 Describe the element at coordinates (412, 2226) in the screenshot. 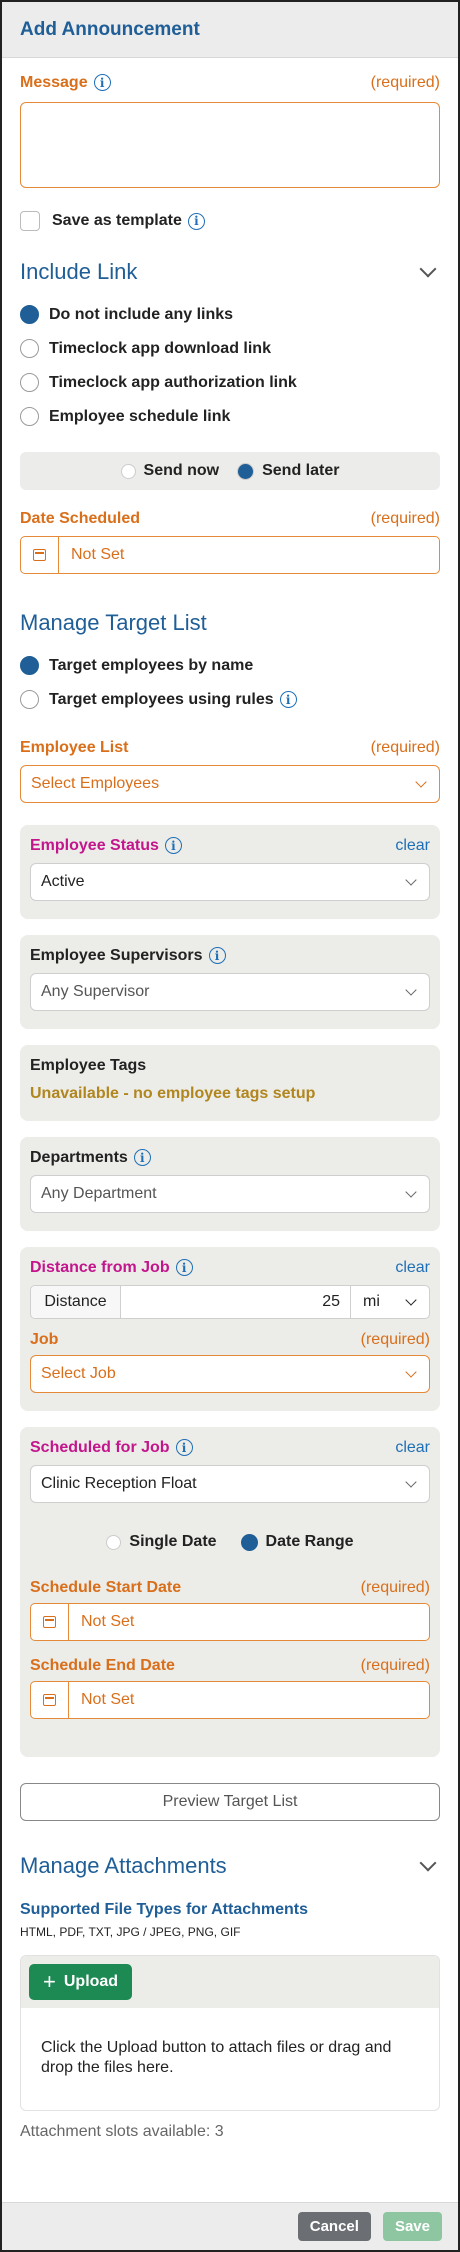

I see `save-button: Save` at that location.